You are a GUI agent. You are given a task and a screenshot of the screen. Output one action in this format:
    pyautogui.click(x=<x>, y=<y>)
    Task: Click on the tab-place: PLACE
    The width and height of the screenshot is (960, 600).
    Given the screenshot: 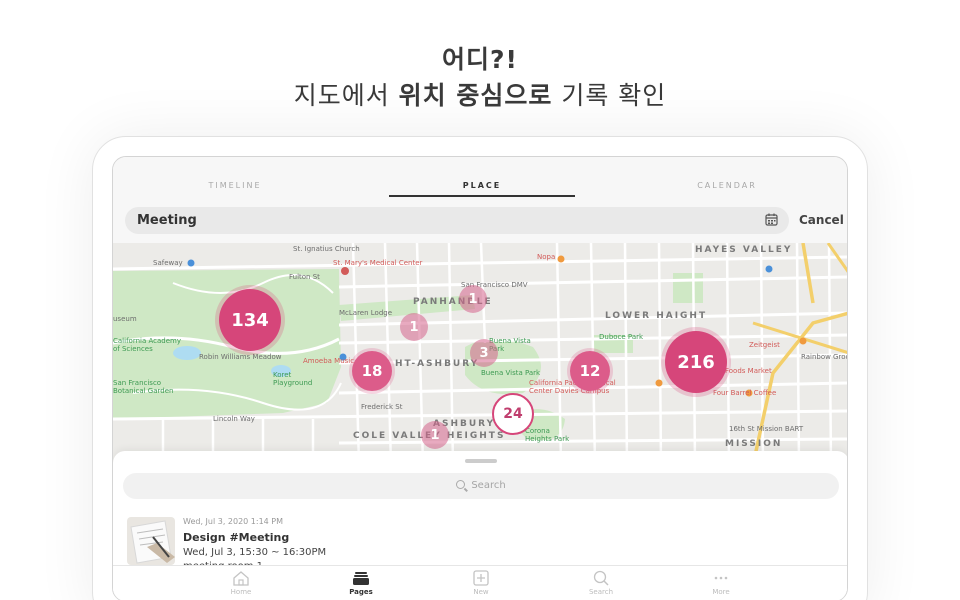 What is the action you would take?
    pyautogui.click(x=482, y=185)
    